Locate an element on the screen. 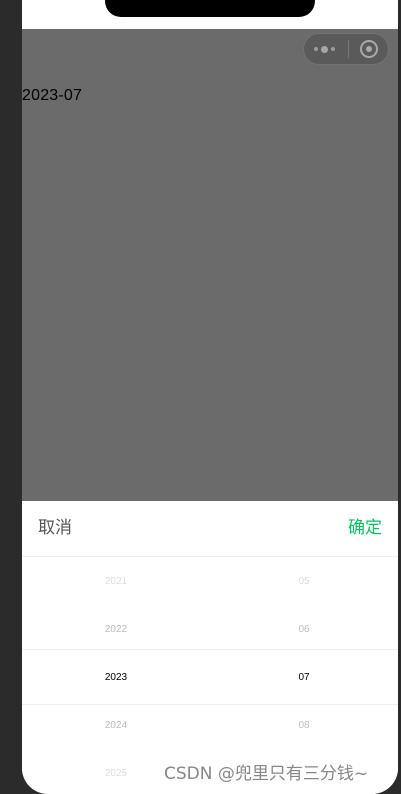 The height and width of the screenshot is (794, 401). more-dot-large is located at coordinates (324, 49).